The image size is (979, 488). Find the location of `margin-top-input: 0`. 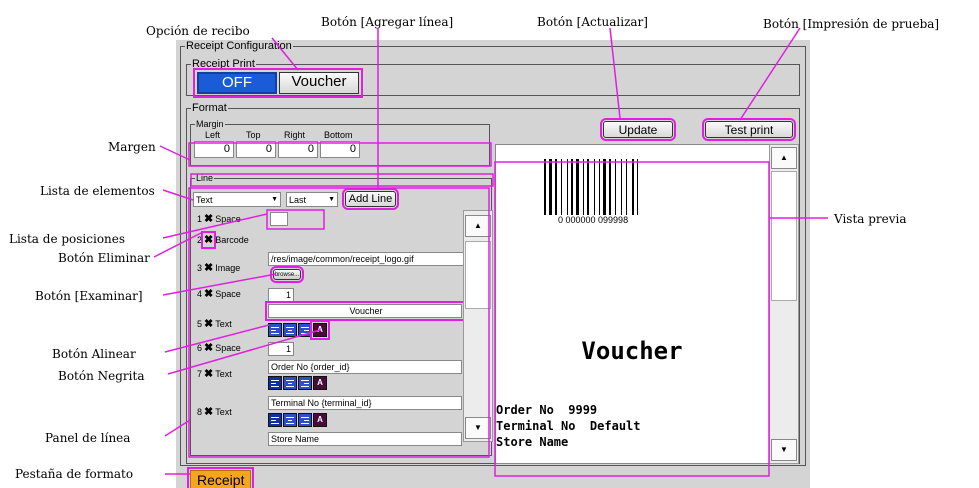

margin-top-input: 0 is located at coordinates (256, 149).